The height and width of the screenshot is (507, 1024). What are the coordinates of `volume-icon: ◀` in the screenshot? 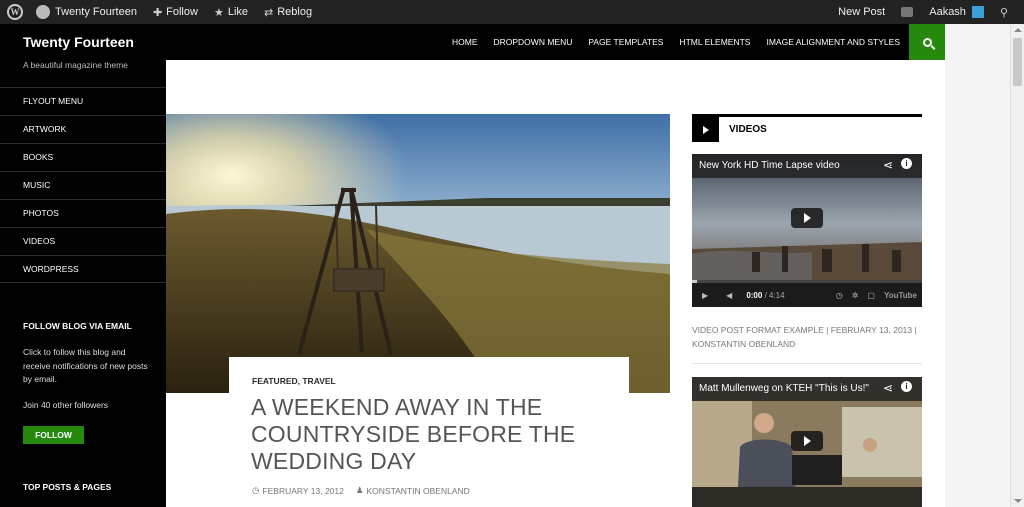 It's located at (729, 295).